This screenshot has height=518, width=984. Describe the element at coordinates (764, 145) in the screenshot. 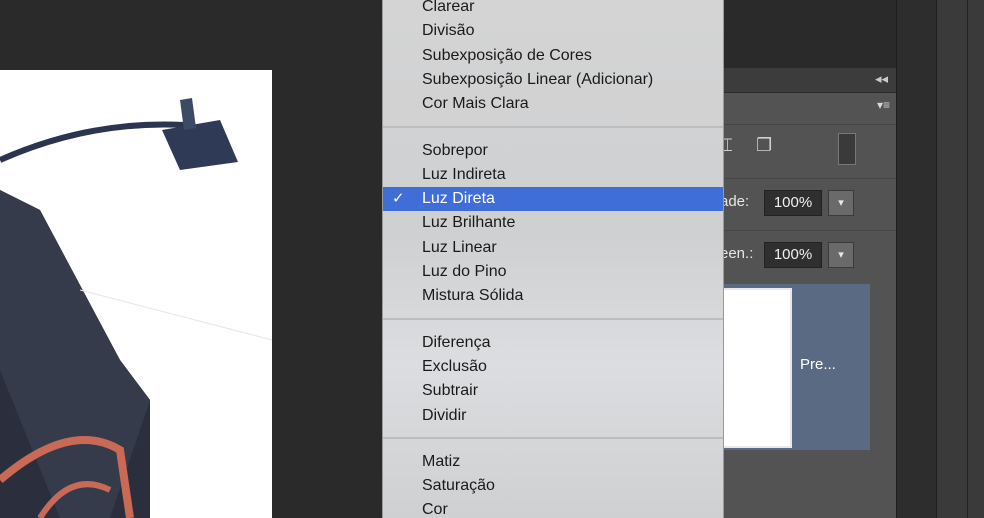

I see `document-icon: ❐` at that location.